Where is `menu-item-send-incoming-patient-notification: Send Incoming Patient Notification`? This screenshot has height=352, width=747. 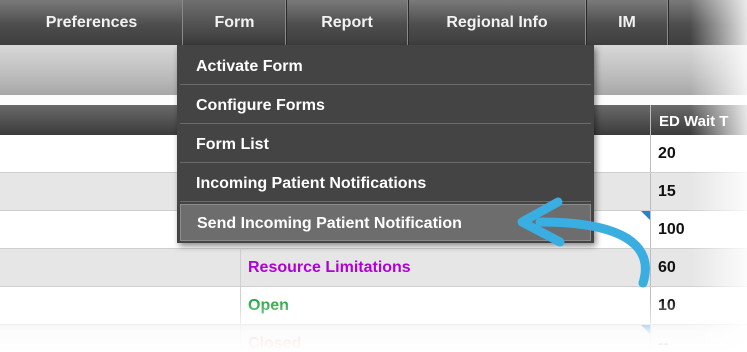 menu-item-send-incoming-patient-notification: Send Incoming Patient Notification is located at coordinates (385, 222).